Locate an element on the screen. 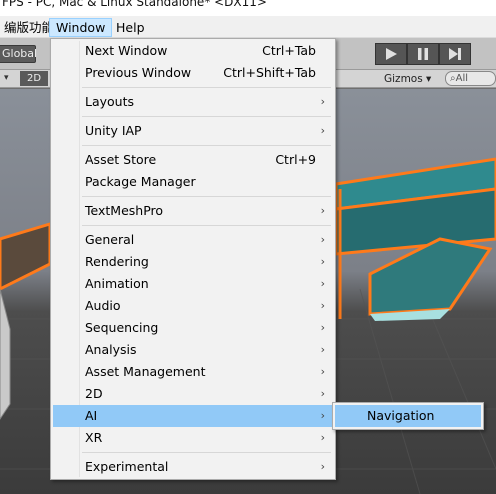 The height and width of the screenshot is (494, 496). menu-item-label: Rendering is located at coordinates (117, 261).